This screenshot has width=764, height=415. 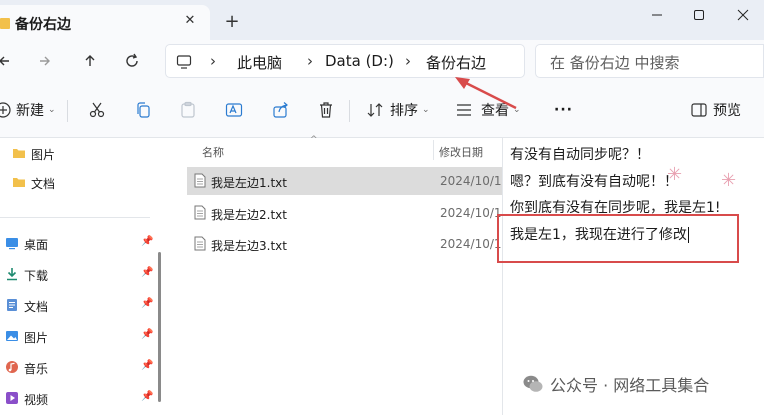 I want to click on desktop-icon, so click(x=12, y=244).